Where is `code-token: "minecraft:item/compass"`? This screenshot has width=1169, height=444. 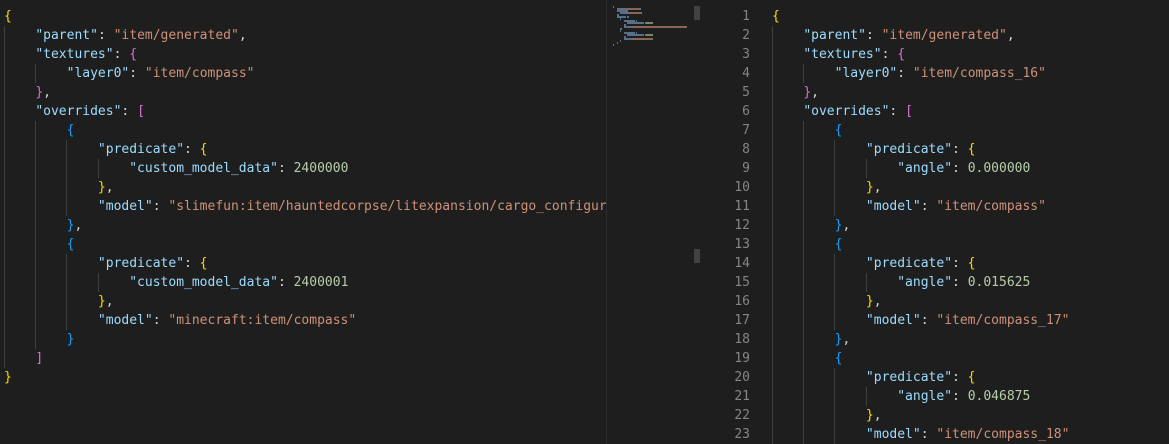
code-token: "minecraft:item/compass" is located at coordinates (262, 320).